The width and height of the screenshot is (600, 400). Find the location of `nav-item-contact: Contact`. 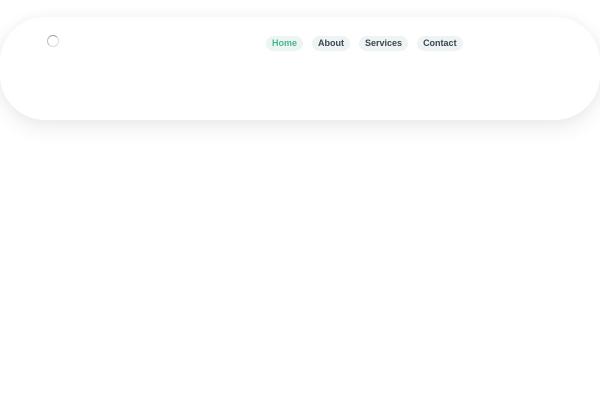

nav-item-contact: Contact is located at coordinates (440, 43).